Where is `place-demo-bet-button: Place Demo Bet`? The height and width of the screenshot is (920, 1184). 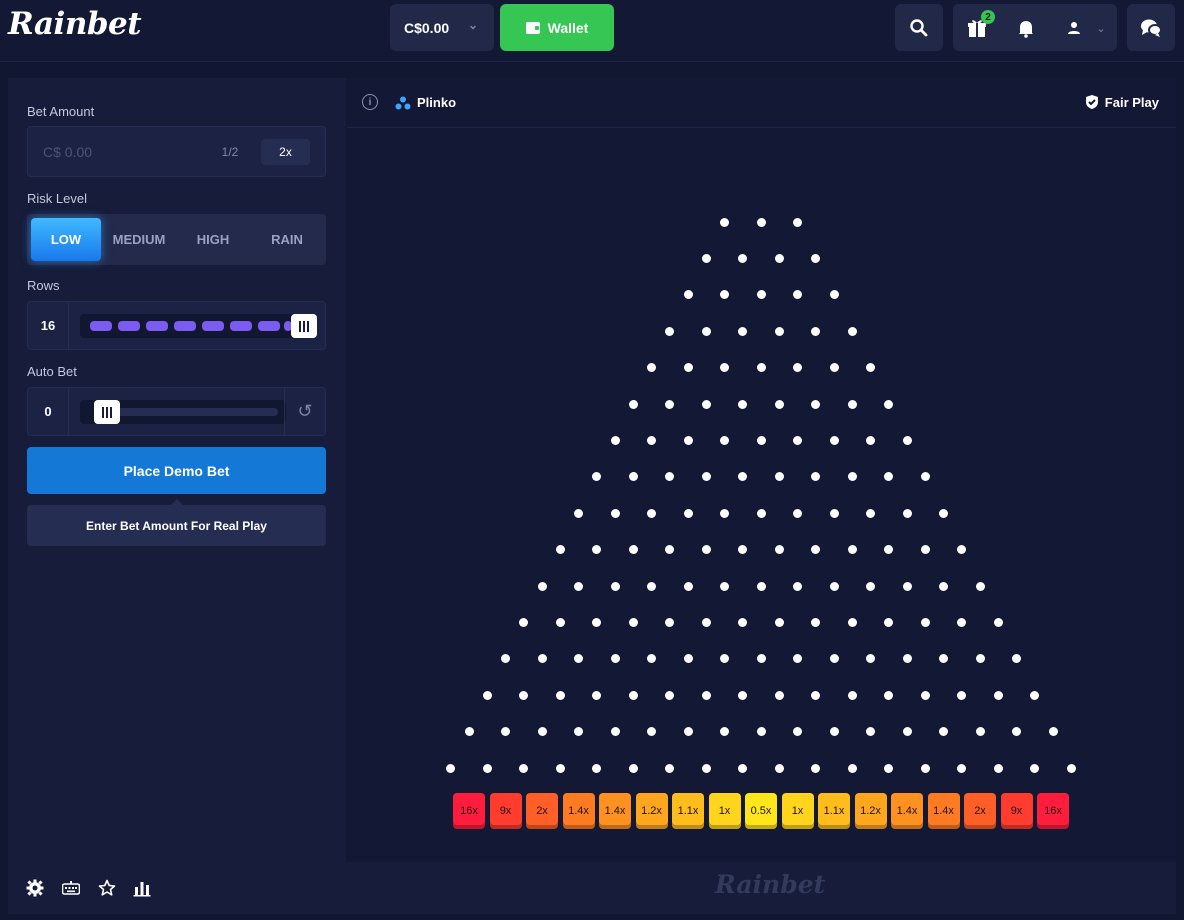
place-demo-bet-button: Place Demo Bet is located at coordinates (176, 470).